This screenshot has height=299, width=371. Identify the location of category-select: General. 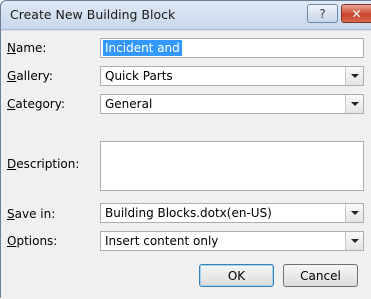
(232, 104).